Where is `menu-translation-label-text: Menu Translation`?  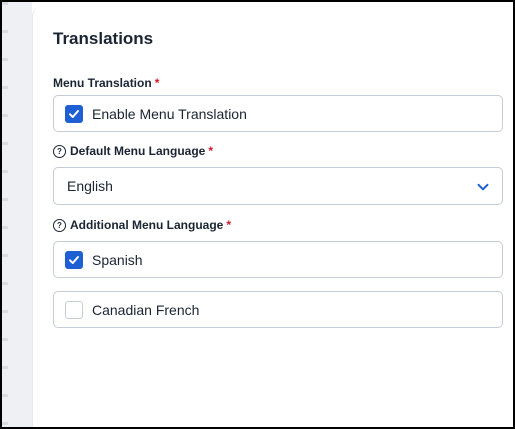 menu-translation-label-text: Menu Translation is located at coordinates (102, 83).